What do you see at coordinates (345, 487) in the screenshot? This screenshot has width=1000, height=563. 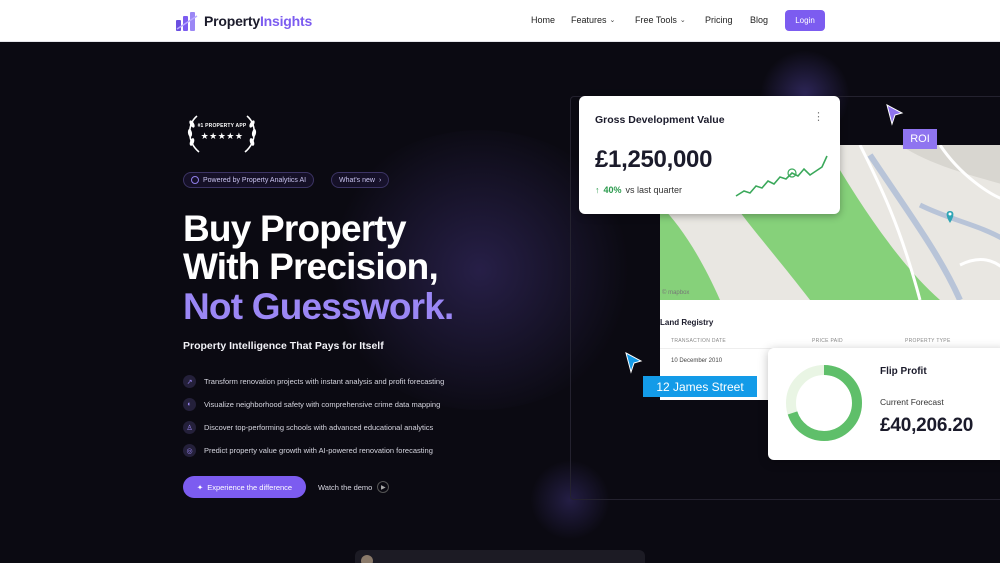 I see `demo-label: Watch the demo` at bounding box center [345, 487].